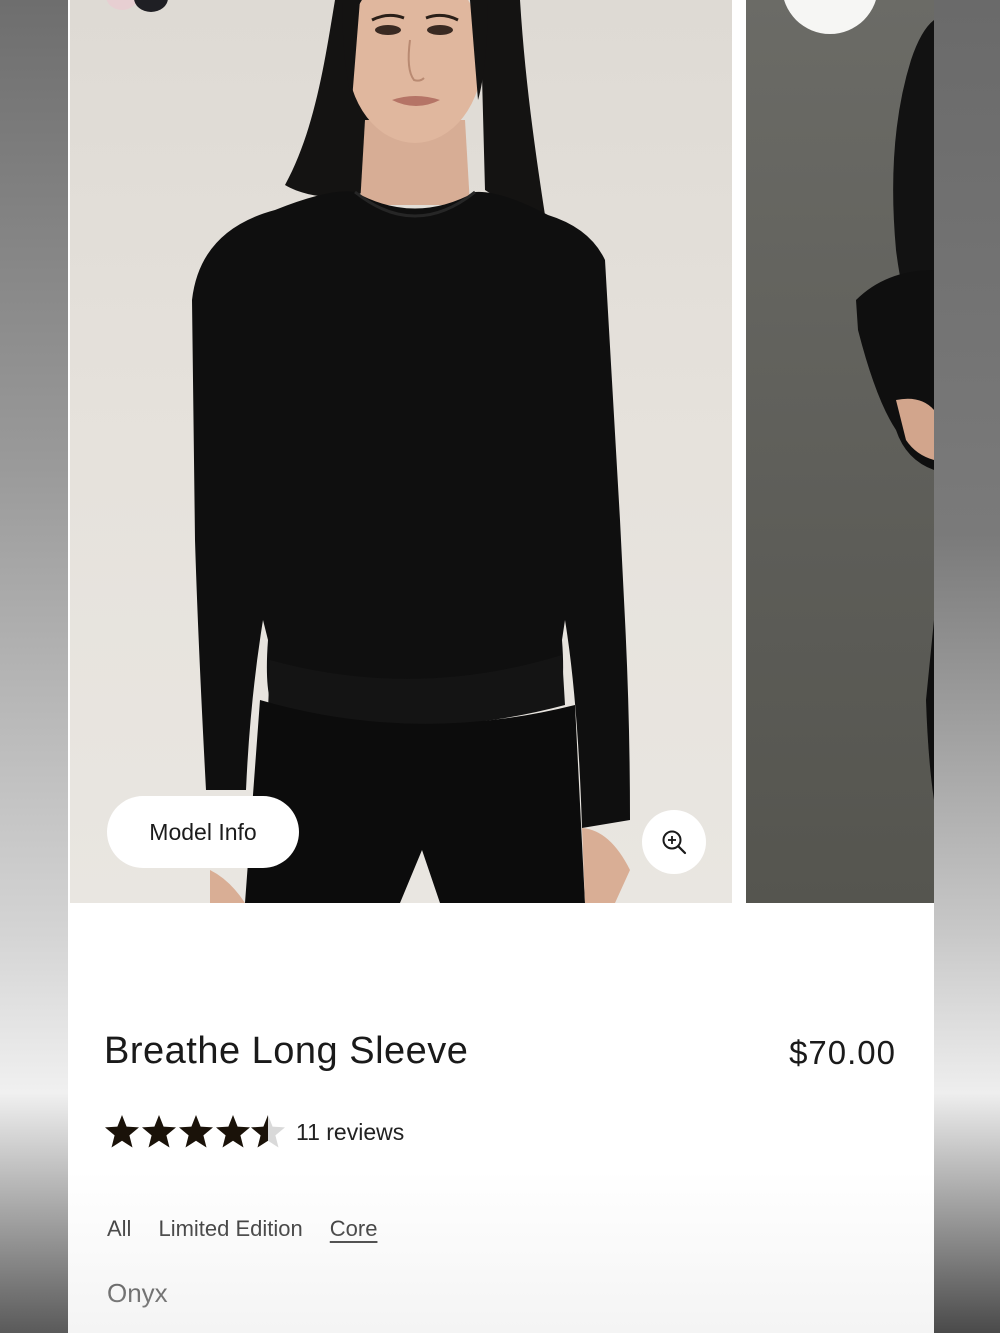  I want to click on model-info-button: Model Info, so click(203, 832).